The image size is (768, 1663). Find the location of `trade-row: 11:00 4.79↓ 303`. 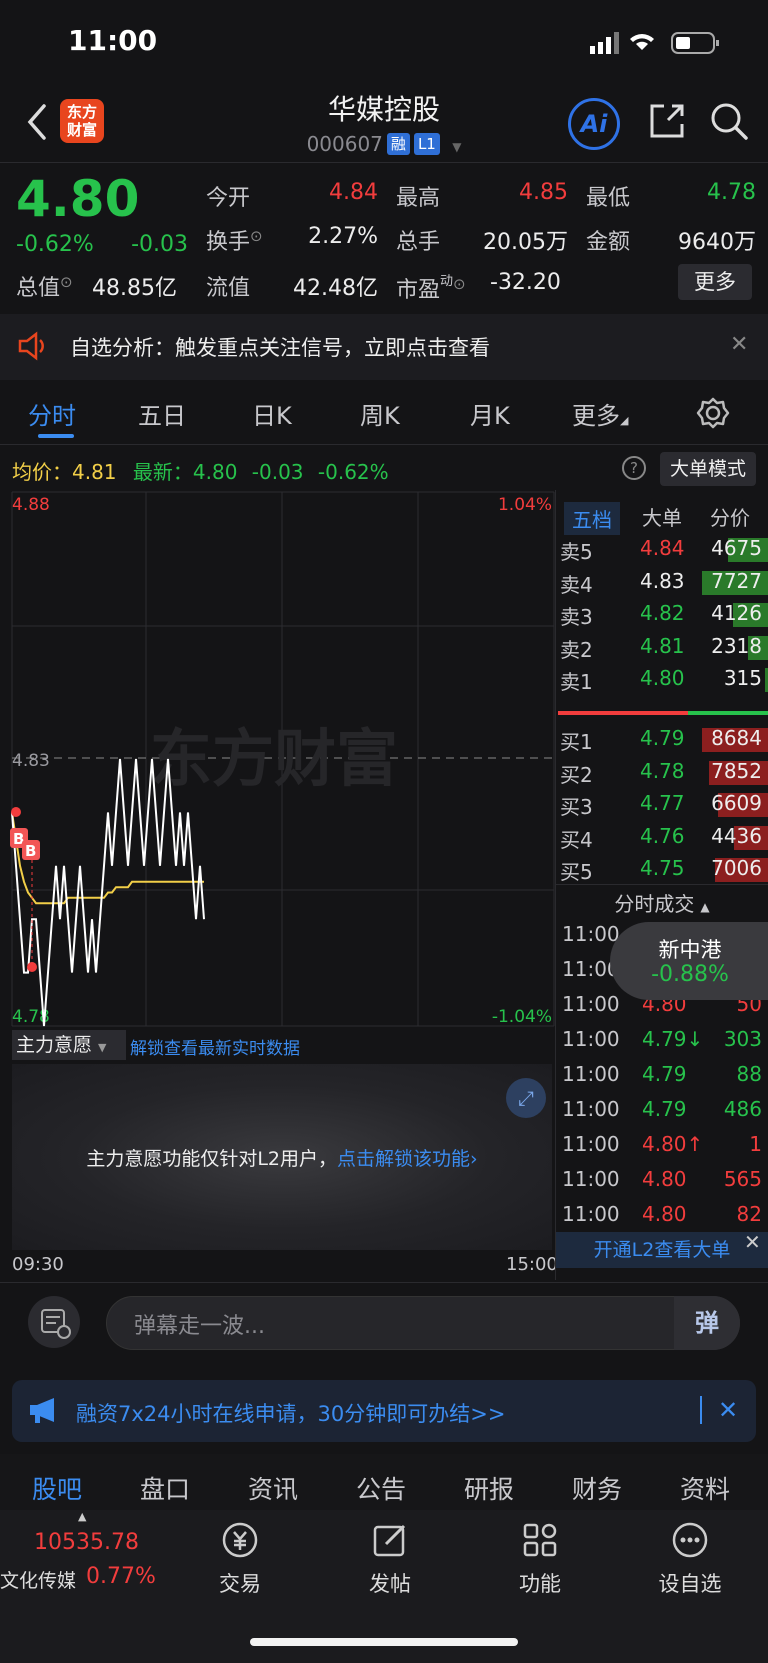

trade-row: 11:00 4.79↓ 303 is located at coordinates (662, 1042).